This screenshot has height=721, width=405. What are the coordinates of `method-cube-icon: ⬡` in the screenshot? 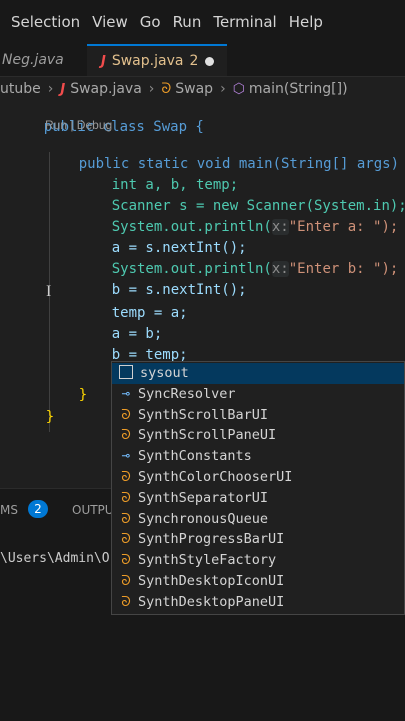 It's located at (238, 89).